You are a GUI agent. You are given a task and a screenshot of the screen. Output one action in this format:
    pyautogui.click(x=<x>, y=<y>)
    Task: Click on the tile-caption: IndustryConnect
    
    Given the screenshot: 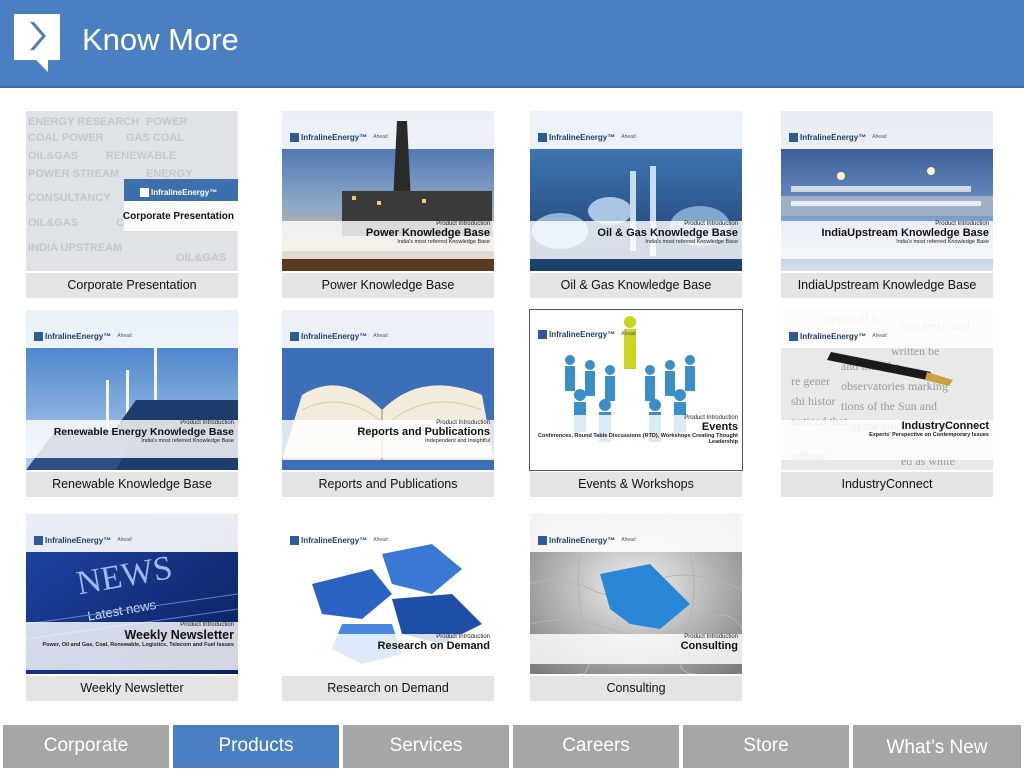 What is the action you would take?
    pyautogui.click(x=887, y=484)
    